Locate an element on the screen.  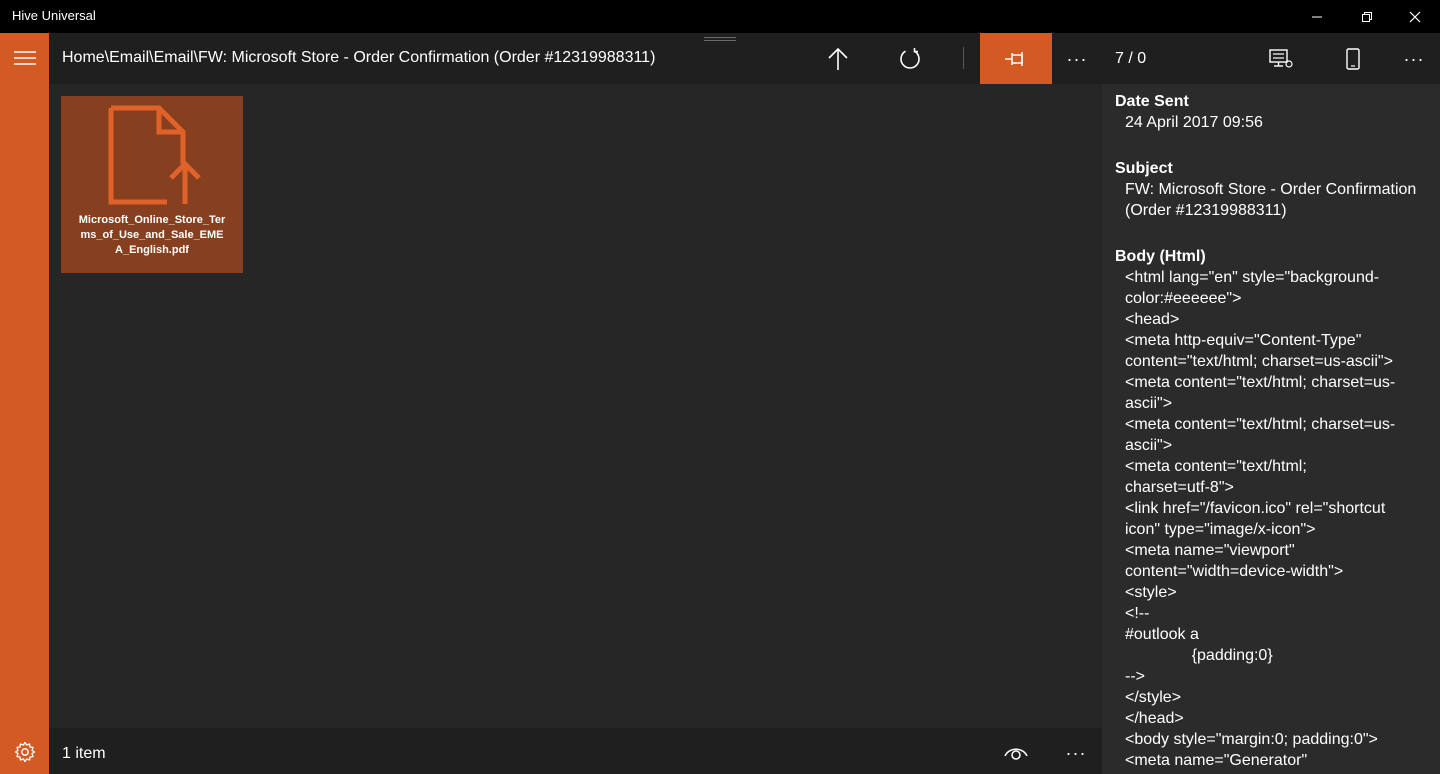
body-line: <meta name="Generator" is located at coordinates (1216, 760).